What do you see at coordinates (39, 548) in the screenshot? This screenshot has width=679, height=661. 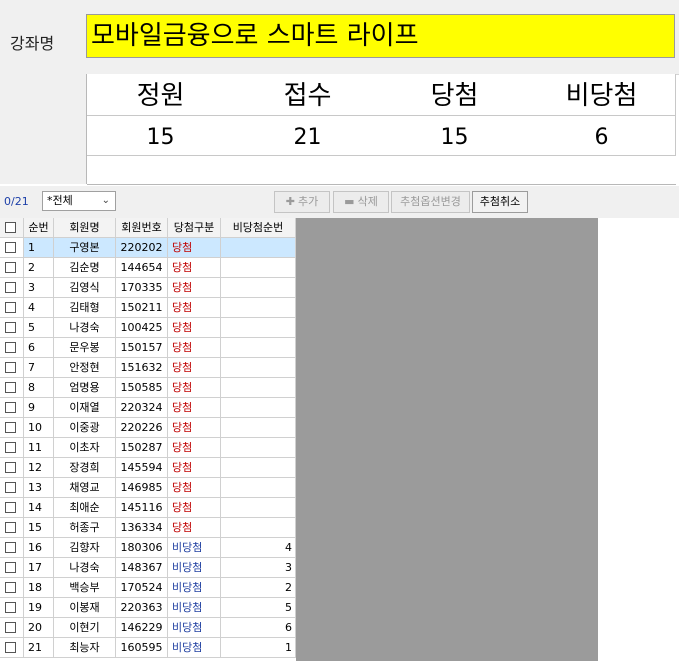 I see `cell-no: 16` at bounding box center [39, 548].